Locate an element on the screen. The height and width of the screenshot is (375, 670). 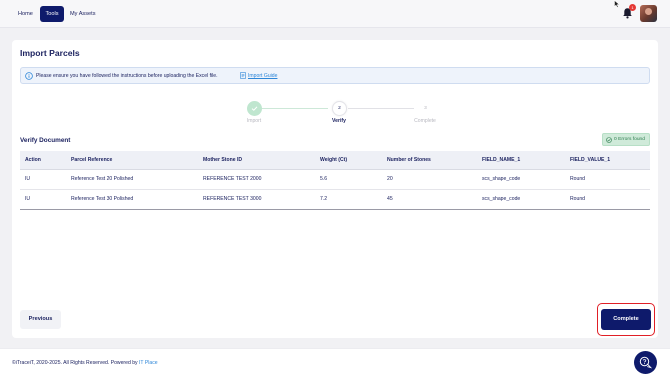
step-import-circle is located at coordinates (254, 108).